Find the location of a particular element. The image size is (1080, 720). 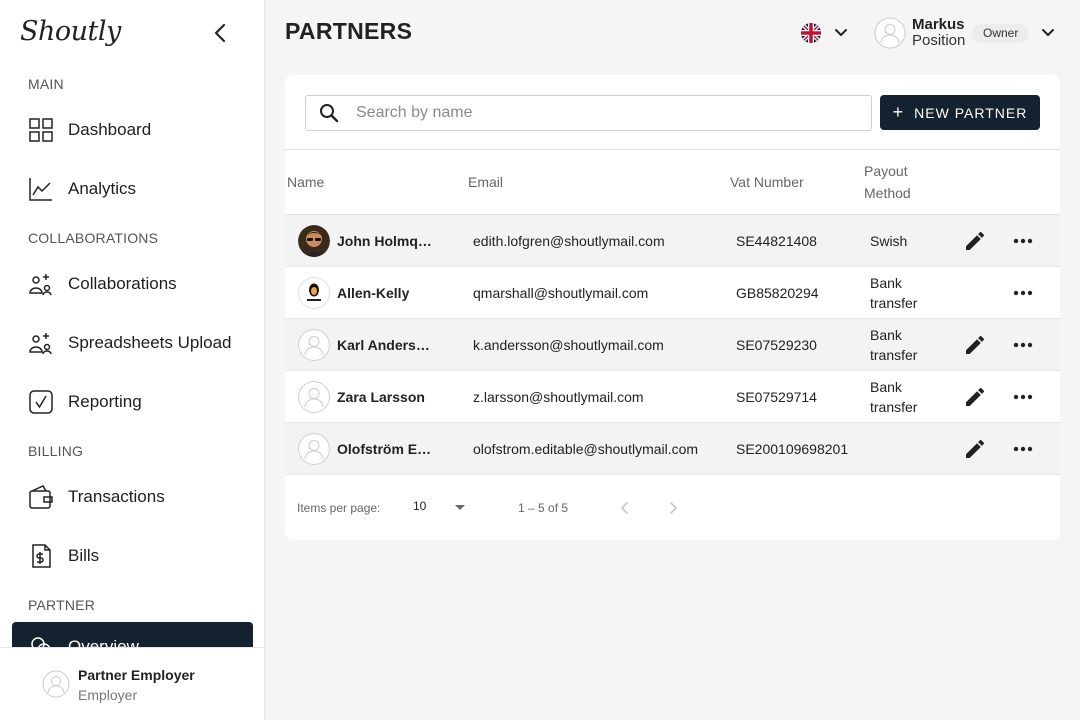

bill-icon is located at coordinates (41, 556).